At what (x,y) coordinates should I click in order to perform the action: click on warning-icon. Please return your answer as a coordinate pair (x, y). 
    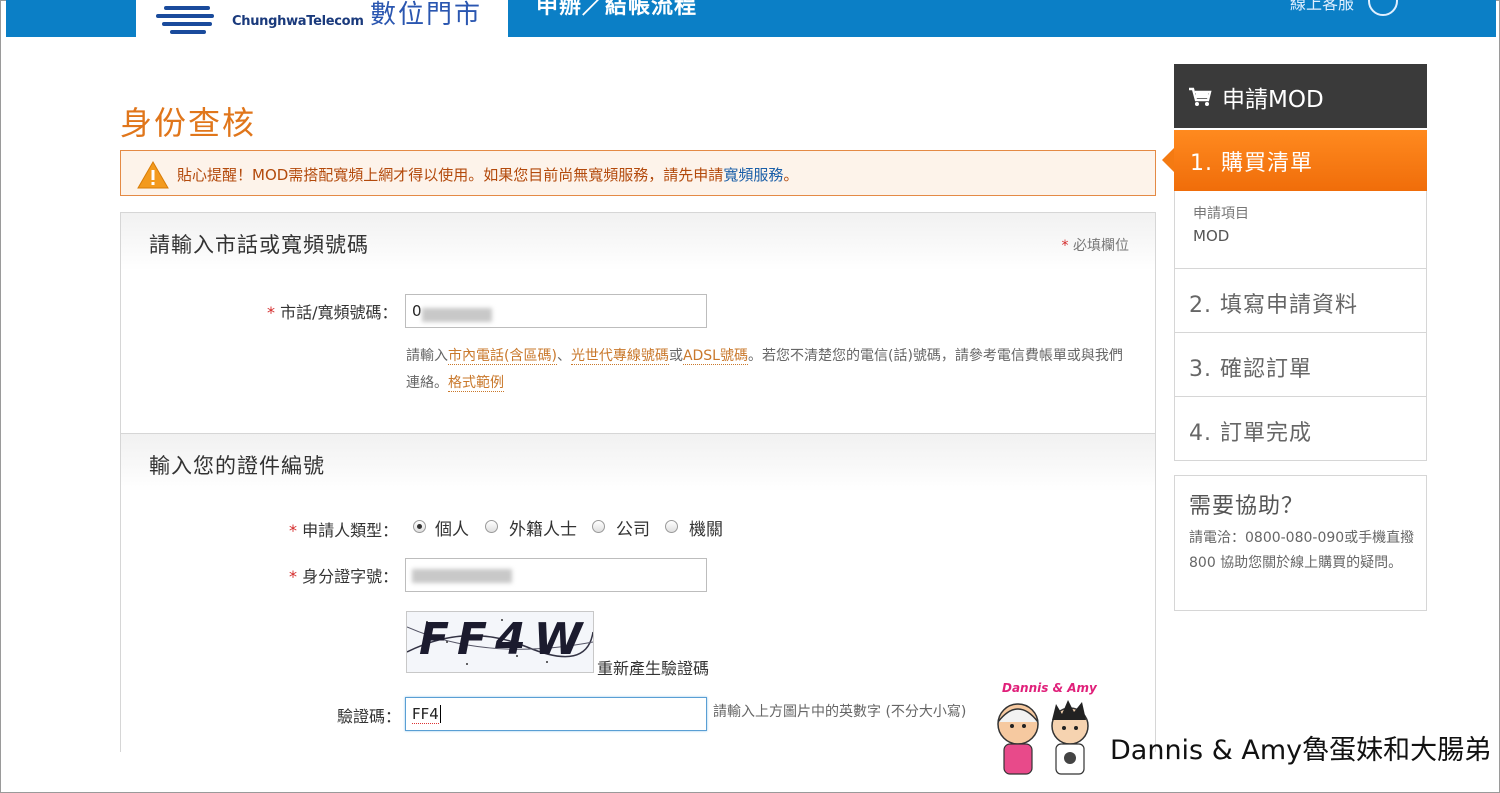
    Looking at the image, I should click on (153, 175).